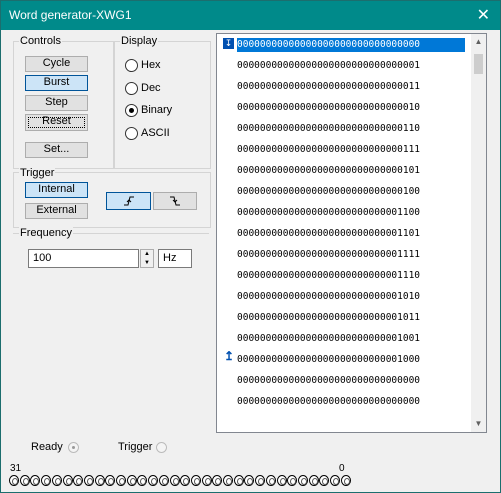  What do you see at coordinates (37, 173) in the screenshot?
I see `trigger-label: Trigger` at bounding box center [37, 173].